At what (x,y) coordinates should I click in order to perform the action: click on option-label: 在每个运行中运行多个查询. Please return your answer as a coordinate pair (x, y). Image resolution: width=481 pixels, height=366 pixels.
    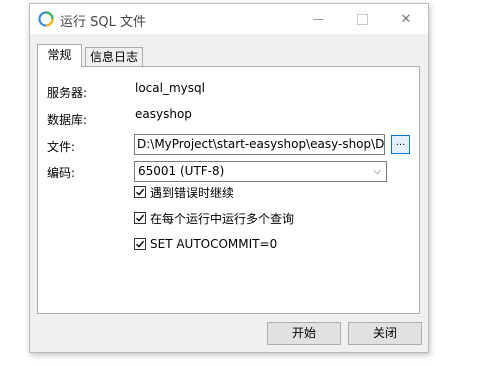
    Looking at the image, I should click on (222, 218).